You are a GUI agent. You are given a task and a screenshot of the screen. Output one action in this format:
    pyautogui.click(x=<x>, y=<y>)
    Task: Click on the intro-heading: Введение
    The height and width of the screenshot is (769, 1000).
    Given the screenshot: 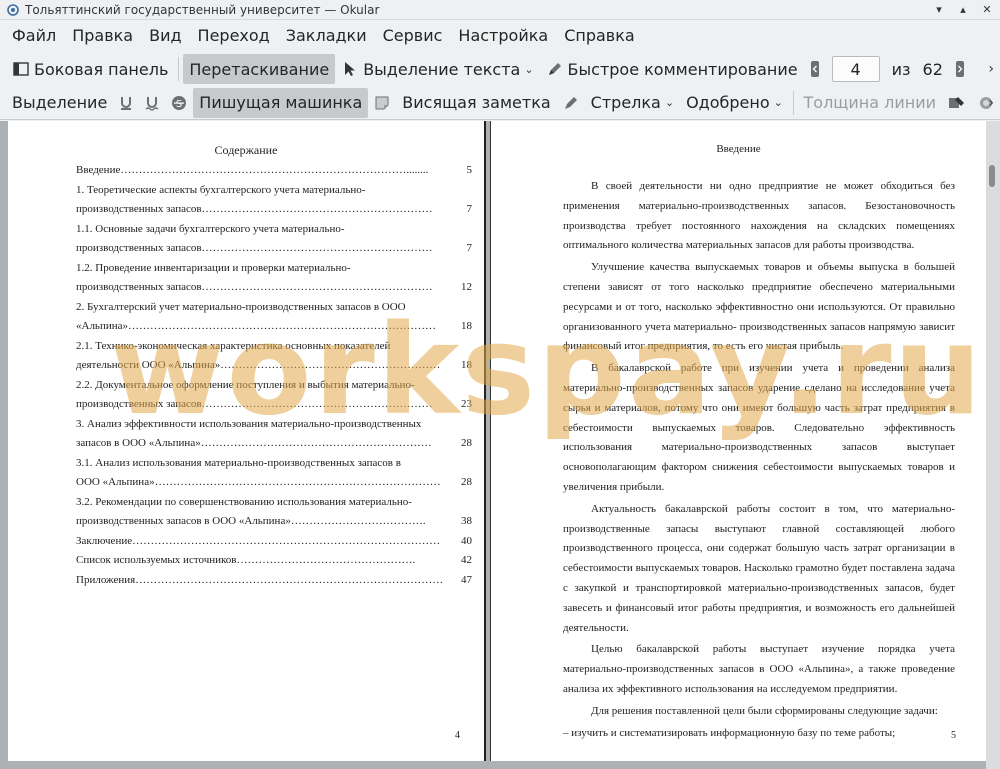 What is the action you would take?
    pyautogui.click(x=738, y=149)
    